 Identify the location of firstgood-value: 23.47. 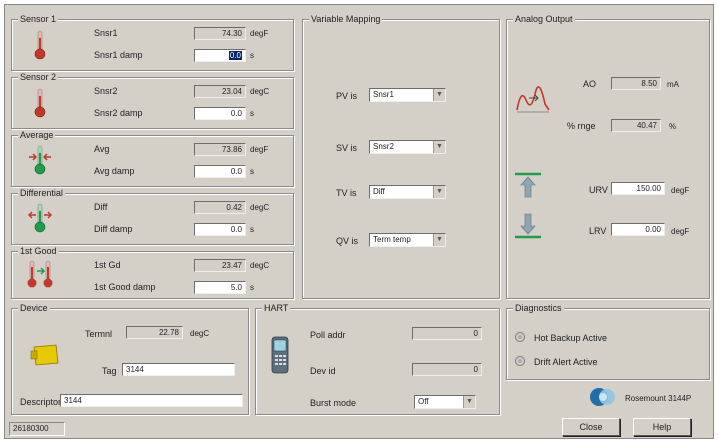
(220, 265).